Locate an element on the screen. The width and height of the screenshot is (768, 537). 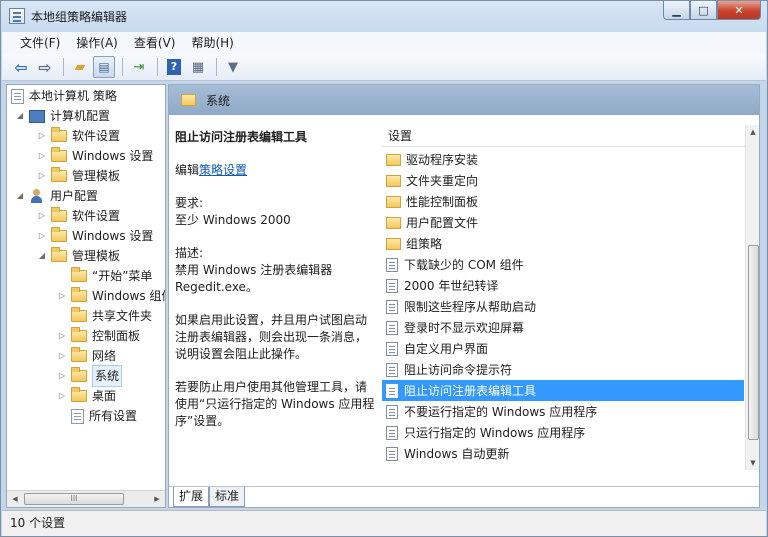
tree-item-user-windows-settings: ▷ Windows 设置 is located at coordinates (95, 236).